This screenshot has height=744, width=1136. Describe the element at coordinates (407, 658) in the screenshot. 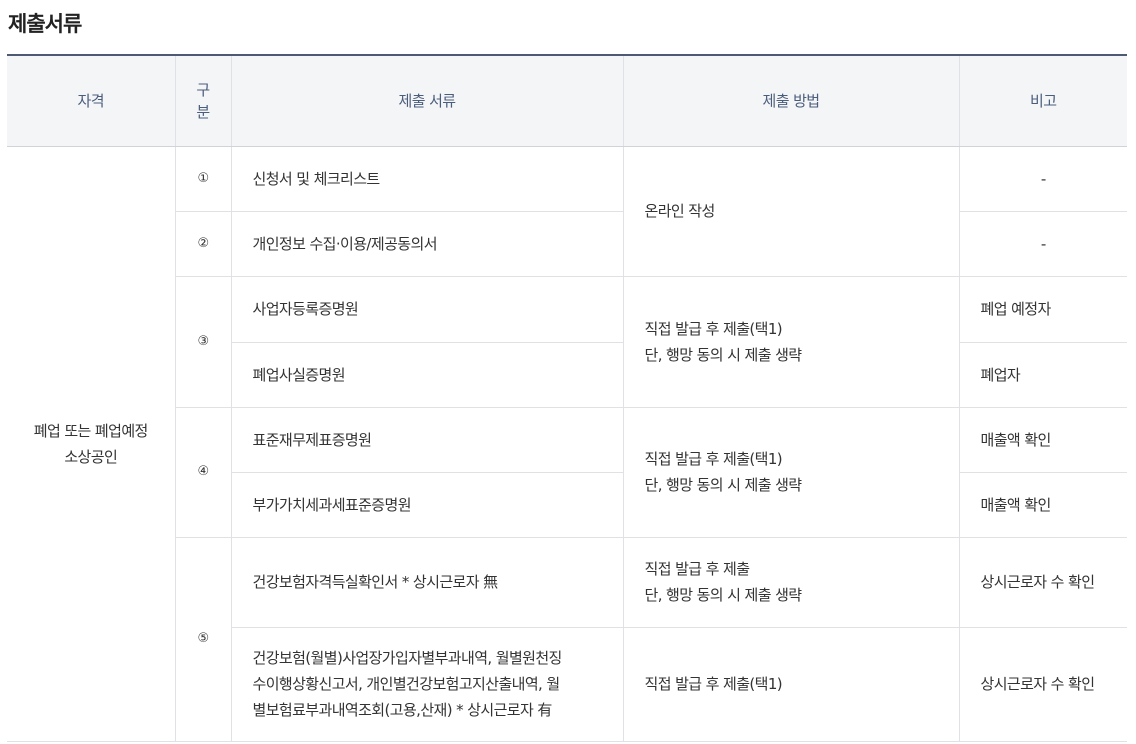

I see `document-line: 건강보험(월별)사업장가입자별부과내역, 월별원천징` at that location.